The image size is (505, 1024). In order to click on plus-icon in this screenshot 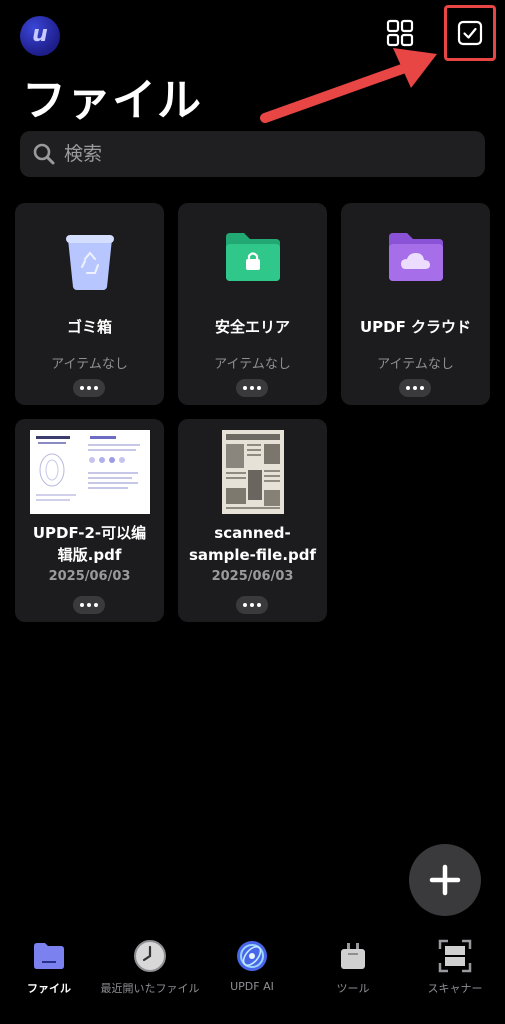, I will do `click(445, 880)`.